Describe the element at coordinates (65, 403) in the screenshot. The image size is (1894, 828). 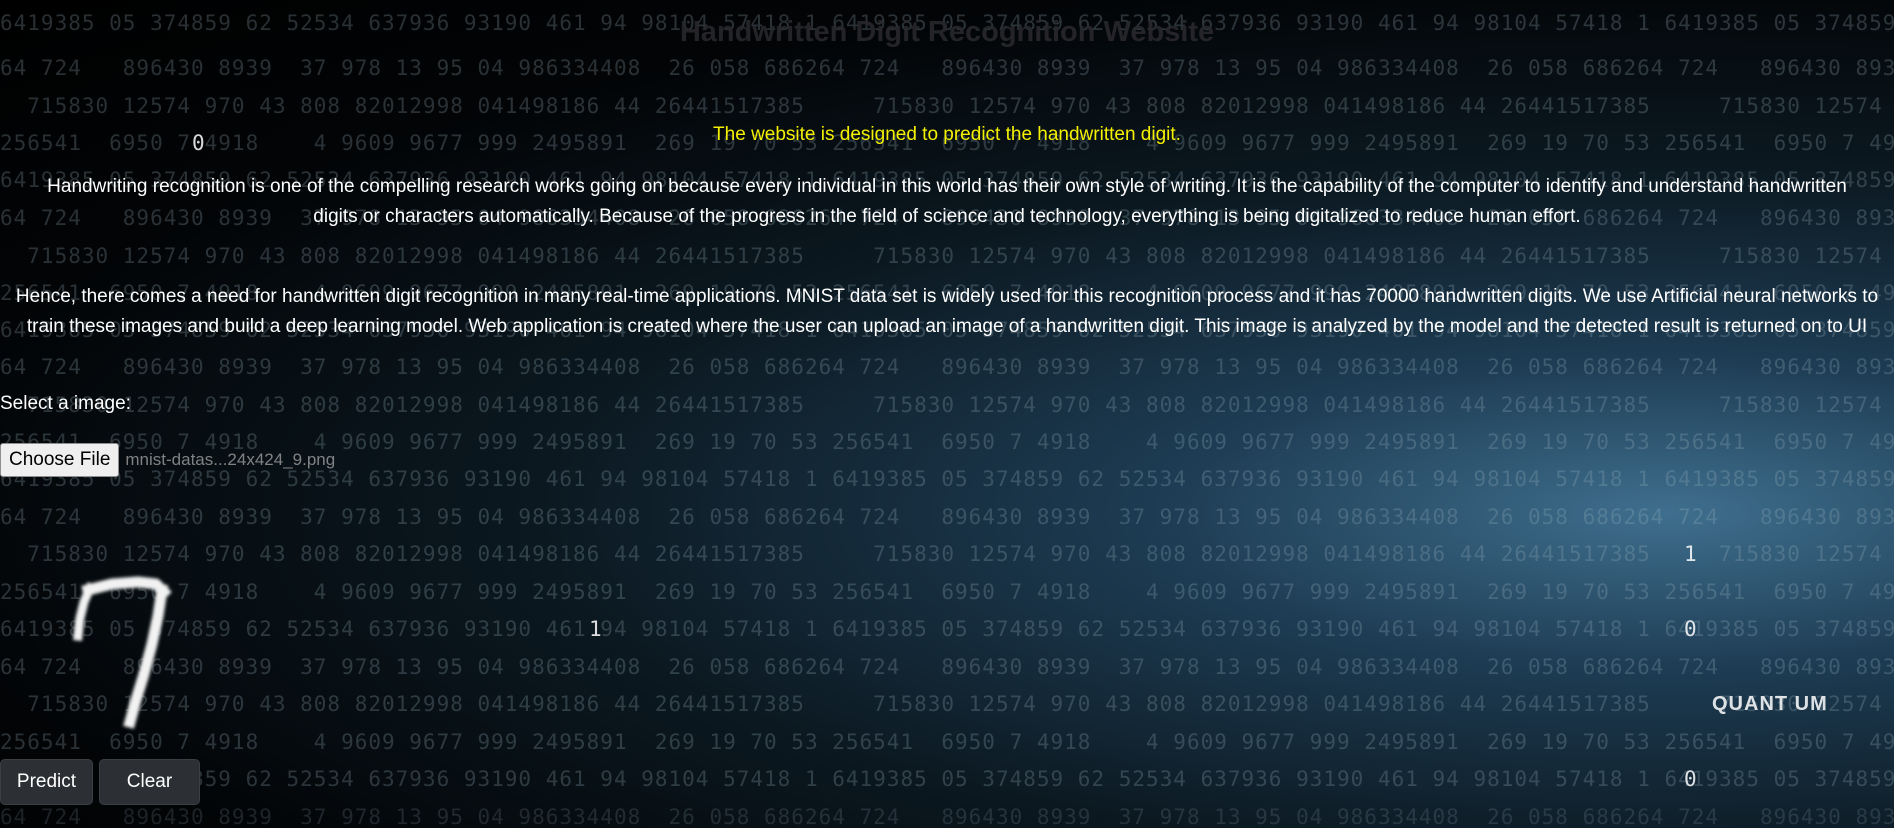
I see `select-image-label: Select a image:` at that location.